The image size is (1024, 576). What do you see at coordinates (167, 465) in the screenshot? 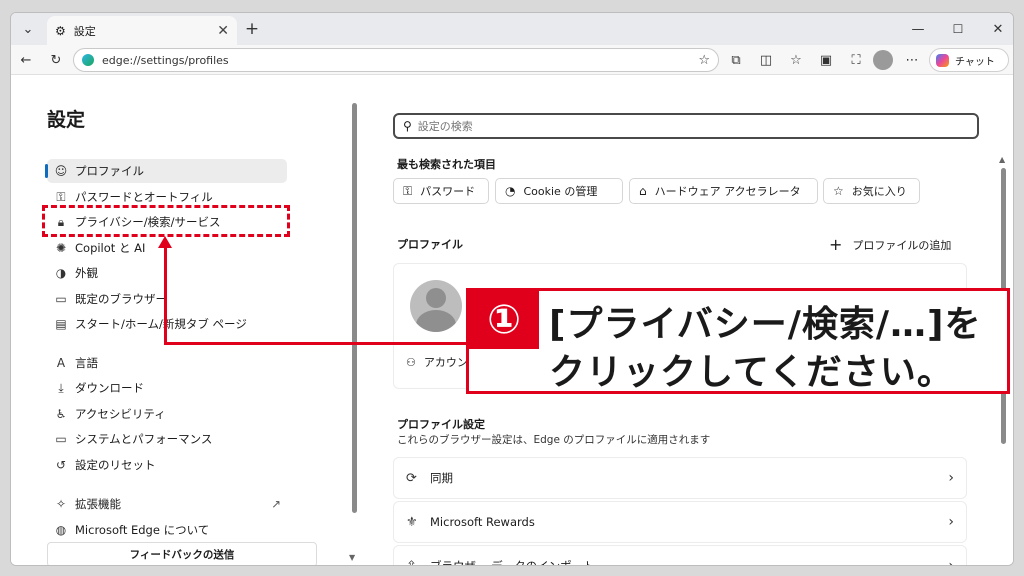
I see `sidebar-item-reset: ↺ 設定のリセット` at bounding box center [167, 465].